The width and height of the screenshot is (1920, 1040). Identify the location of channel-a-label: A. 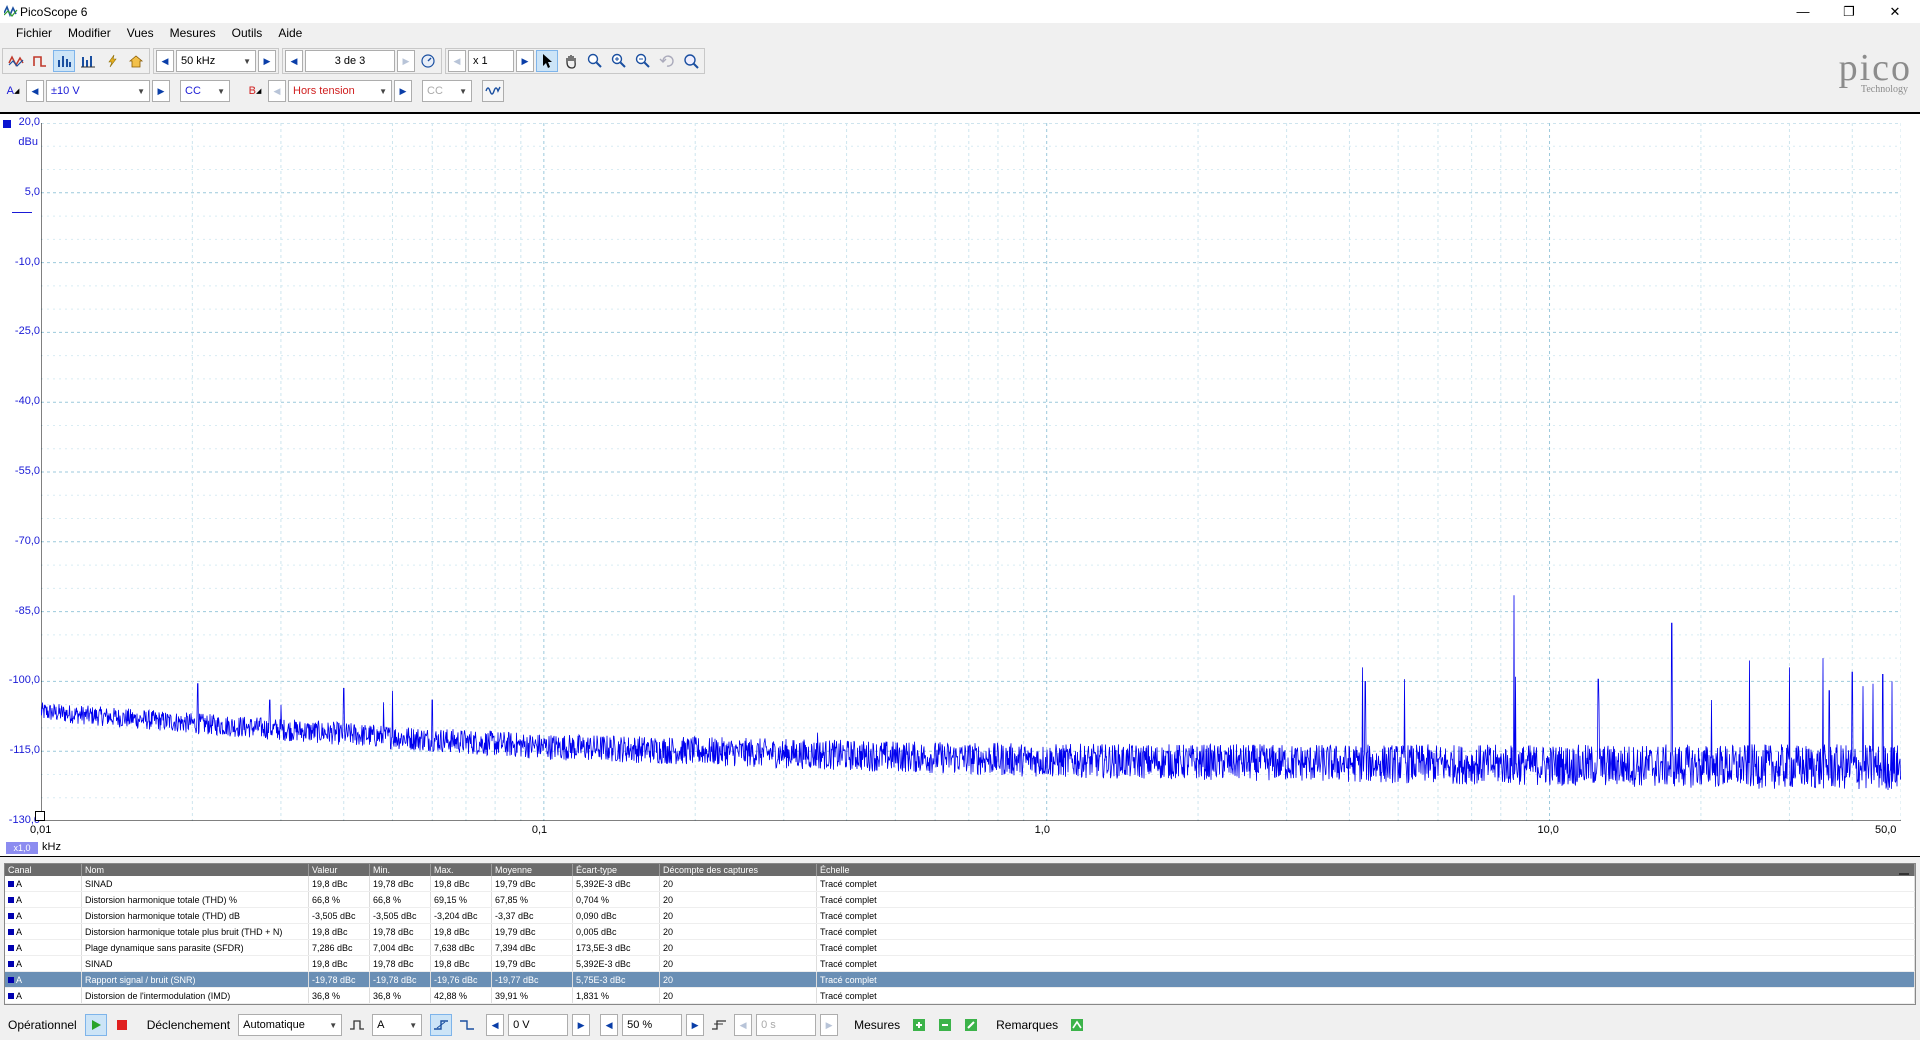
(10, 91).